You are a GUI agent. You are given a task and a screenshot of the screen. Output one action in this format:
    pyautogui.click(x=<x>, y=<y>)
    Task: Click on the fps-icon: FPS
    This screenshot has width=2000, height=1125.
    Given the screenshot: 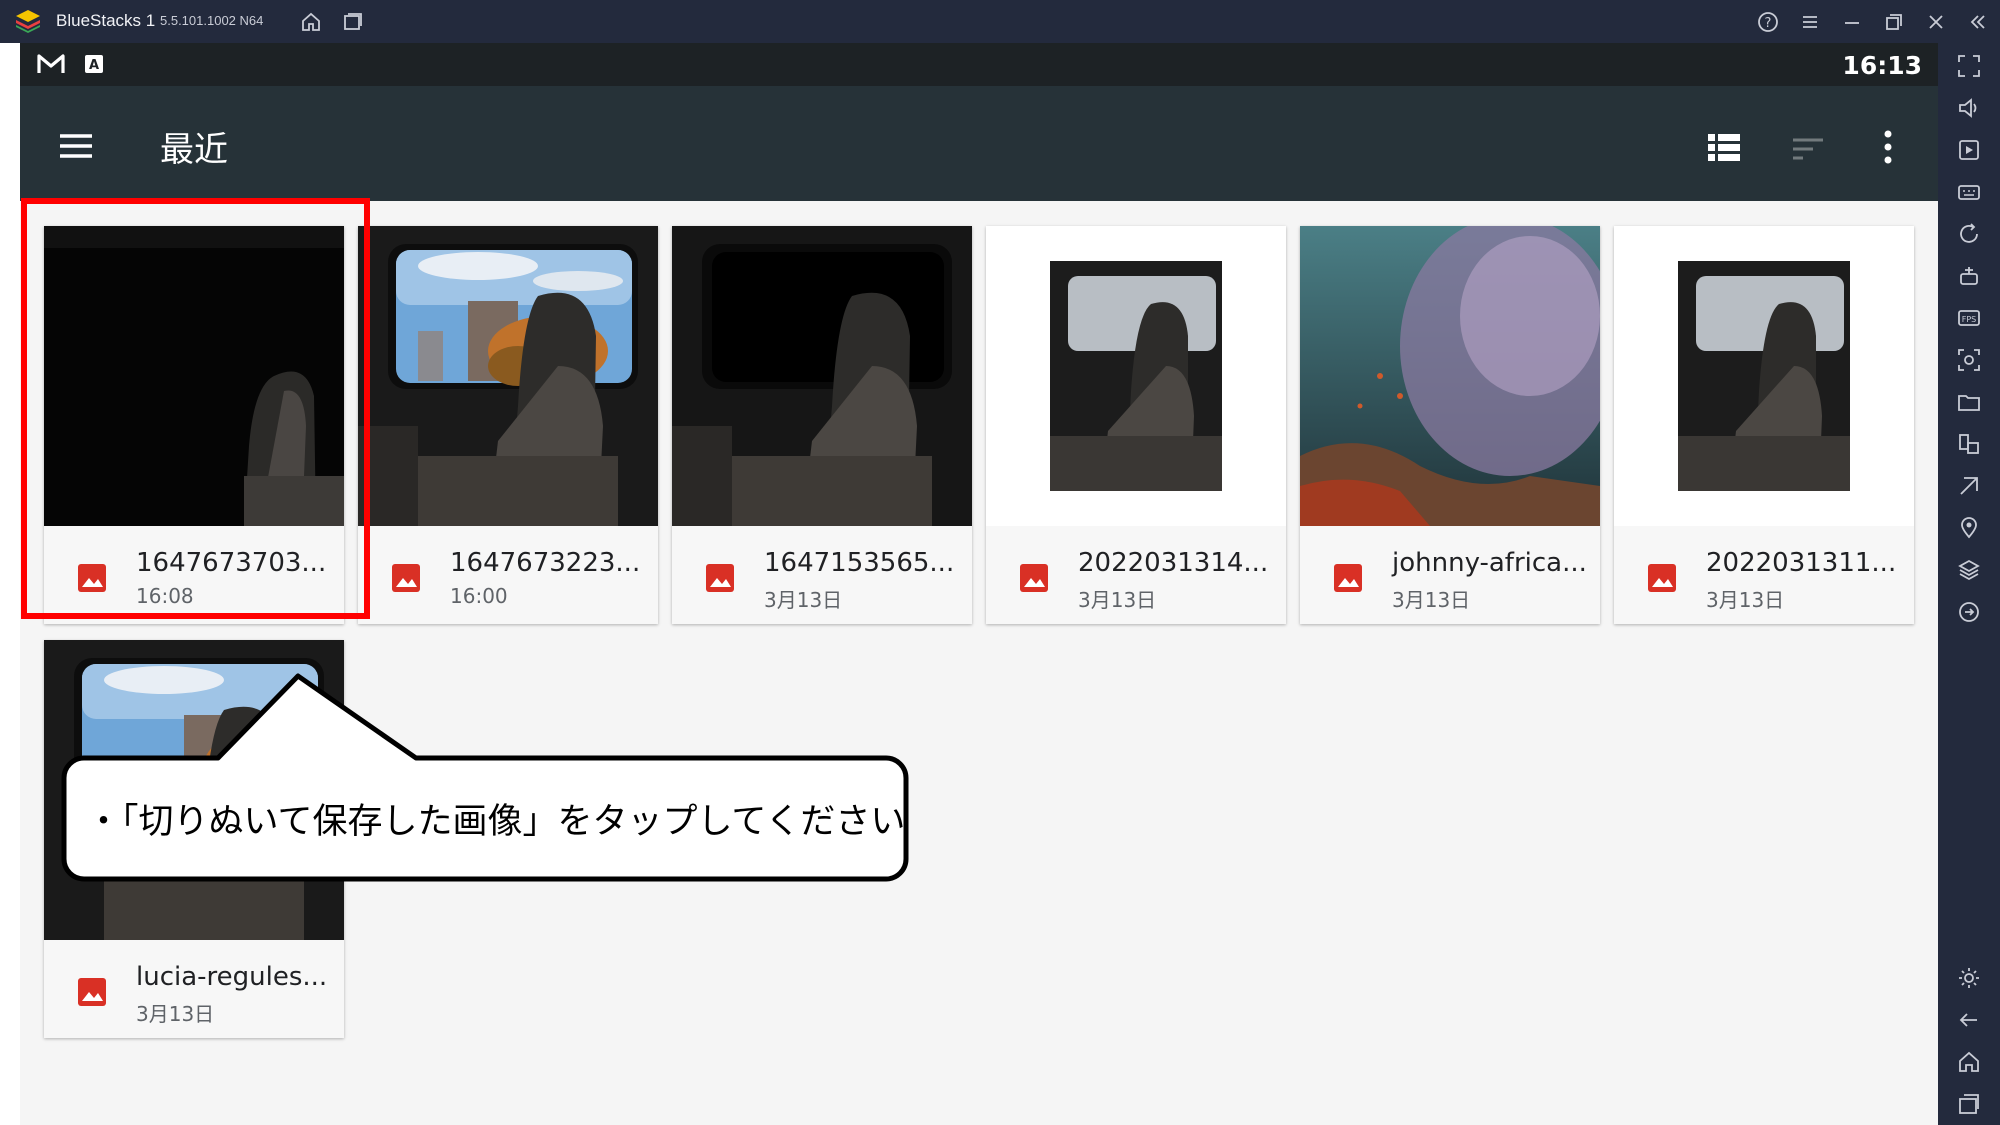 What is the action you would take?
    pyautogui.click(x=1969, y=318)
    